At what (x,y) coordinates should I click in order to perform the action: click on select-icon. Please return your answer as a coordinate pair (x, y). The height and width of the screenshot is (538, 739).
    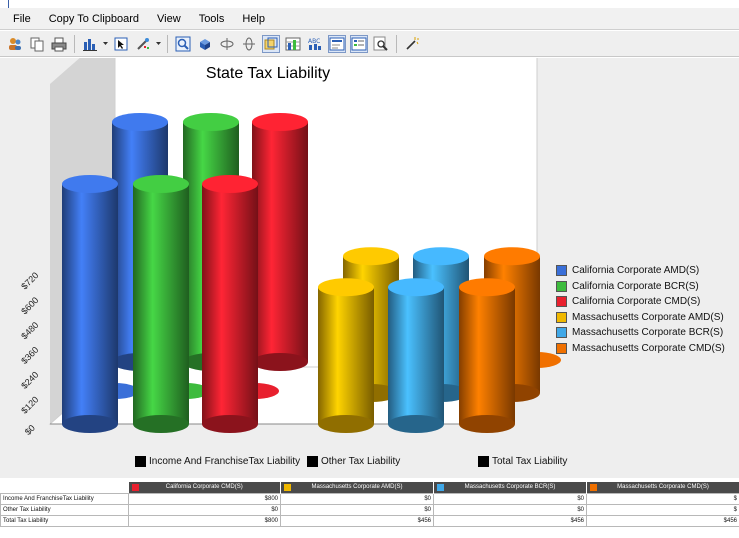
    Looking at the image, I should click on (121, 44).